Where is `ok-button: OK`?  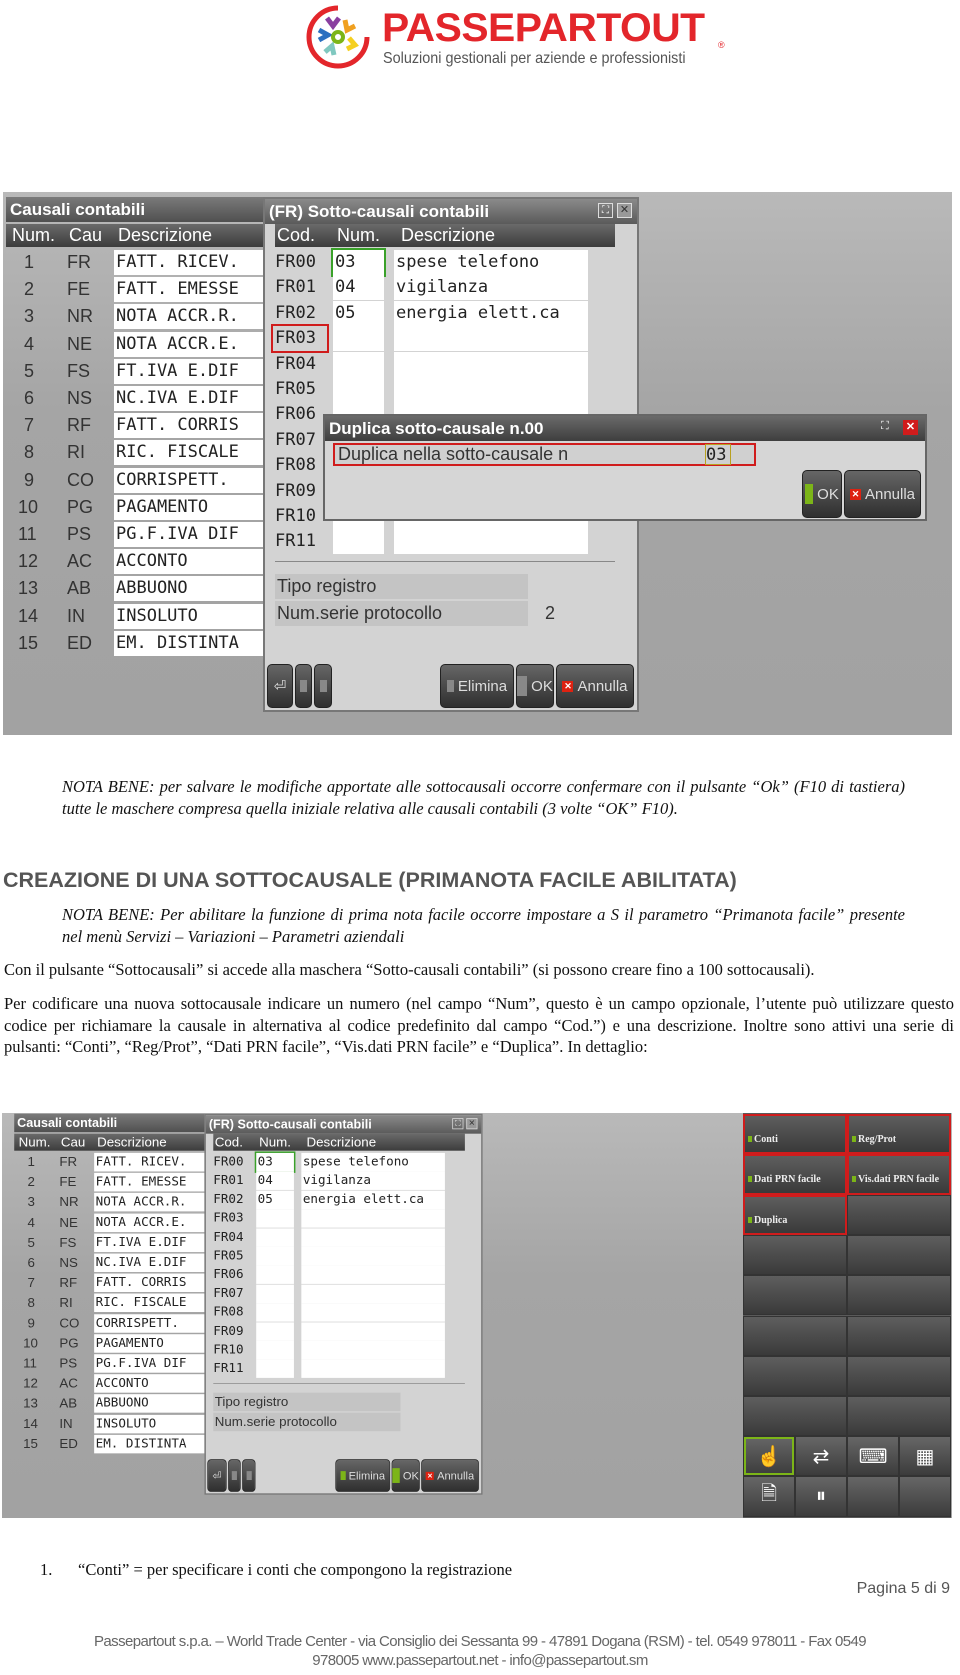 ok-button: OK is located at coordinates (405, 1475).